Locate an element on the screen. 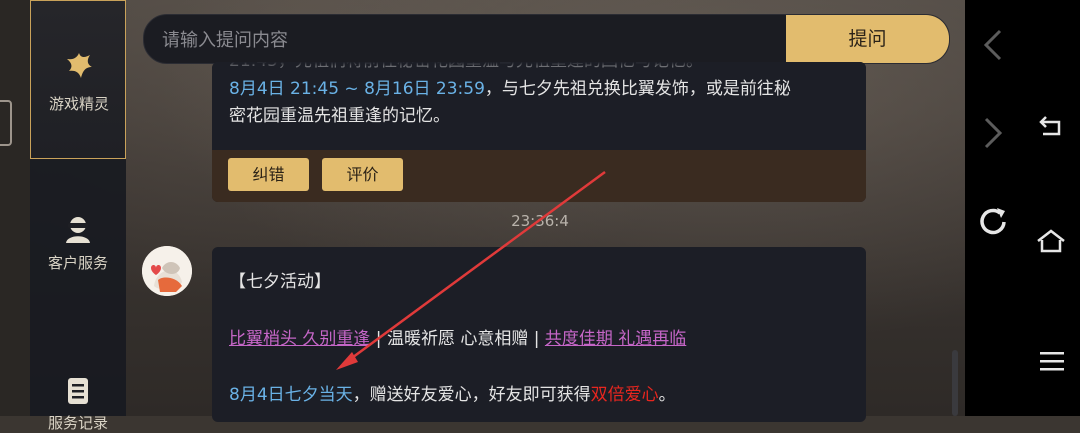 The width and height of the screenshot is (1080, 433). return-icon is located at coordinates (1051, 126).